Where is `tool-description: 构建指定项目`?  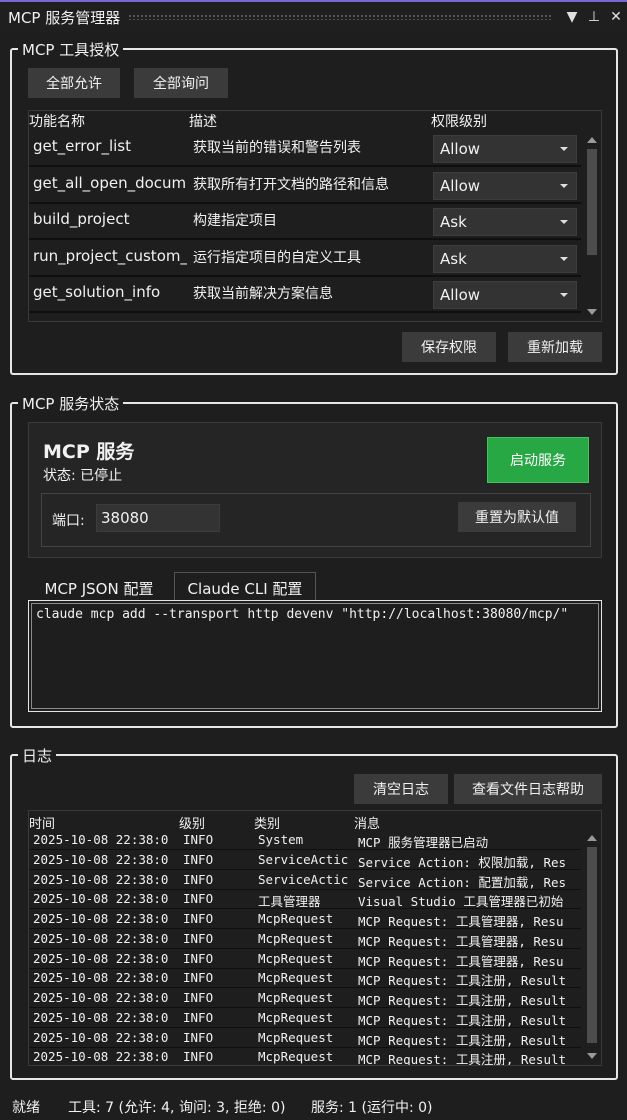 tool-description: 构建指定项目 is located at coordinates (235, 221).